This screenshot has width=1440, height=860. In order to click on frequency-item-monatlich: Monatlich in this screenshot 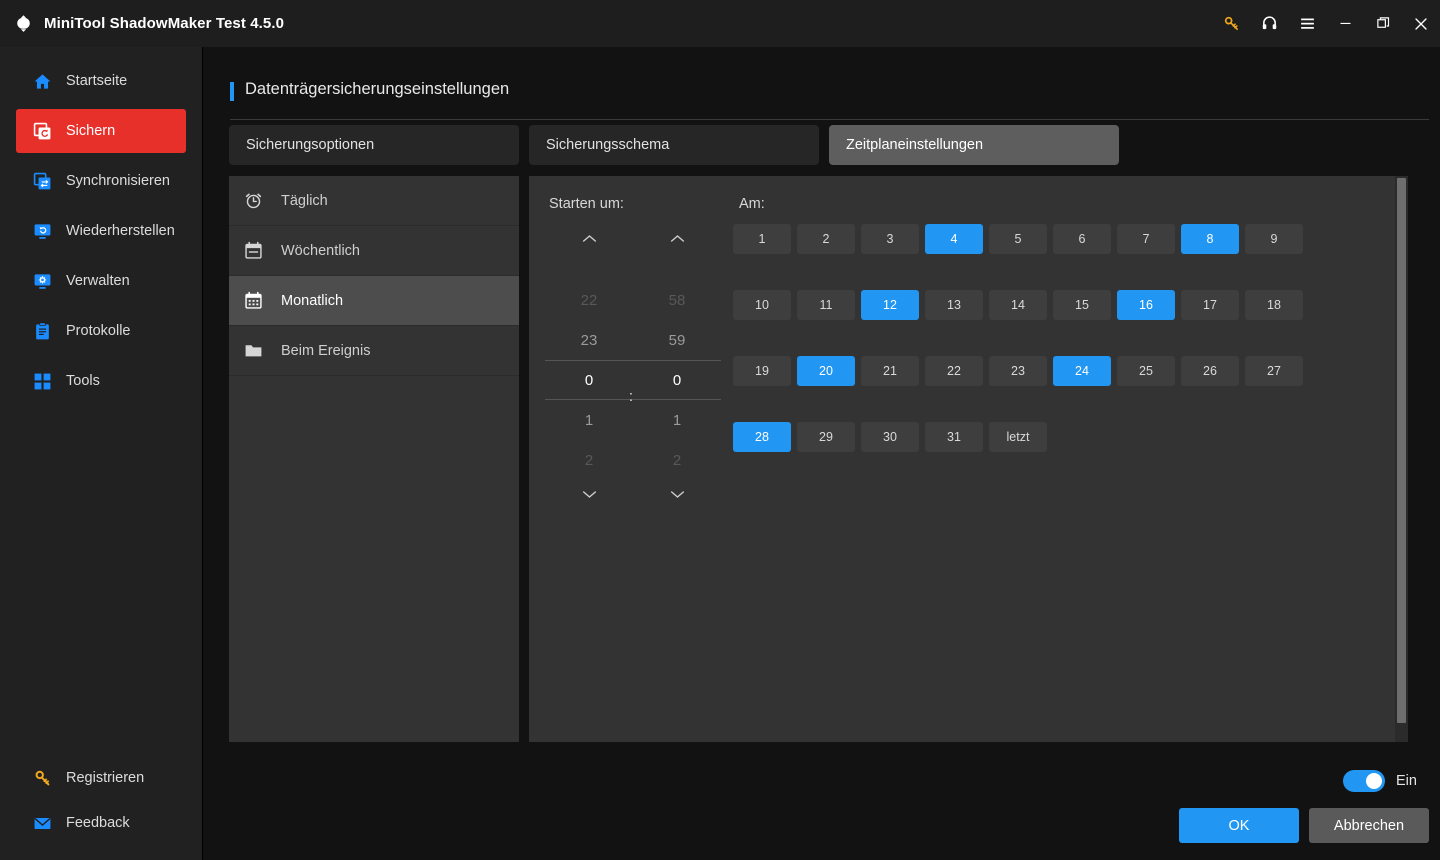, I will do `click(374, 301)`.